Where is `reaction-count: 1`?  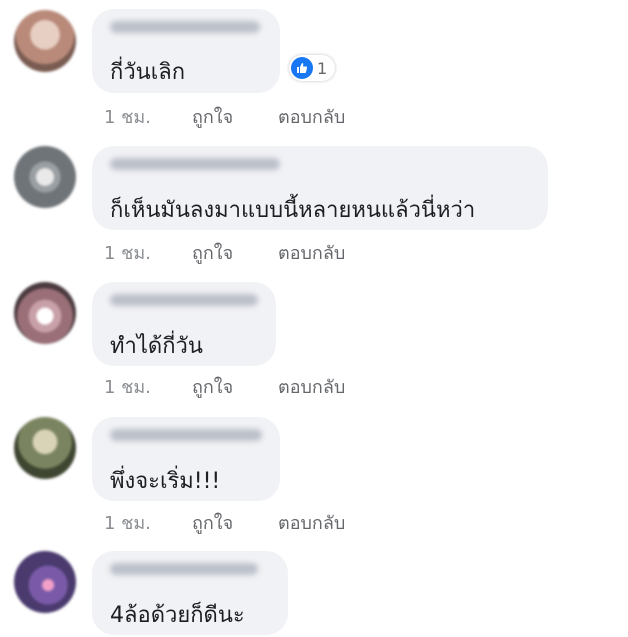
reaction-count: 1 is located at coordinates (322, 68).